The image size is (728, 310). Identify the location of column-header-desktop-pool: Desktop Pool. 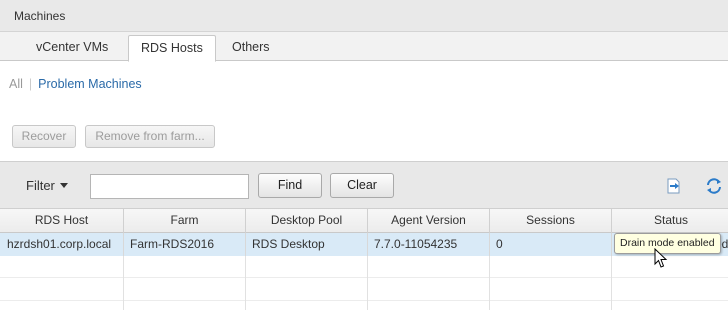
(307, 221).